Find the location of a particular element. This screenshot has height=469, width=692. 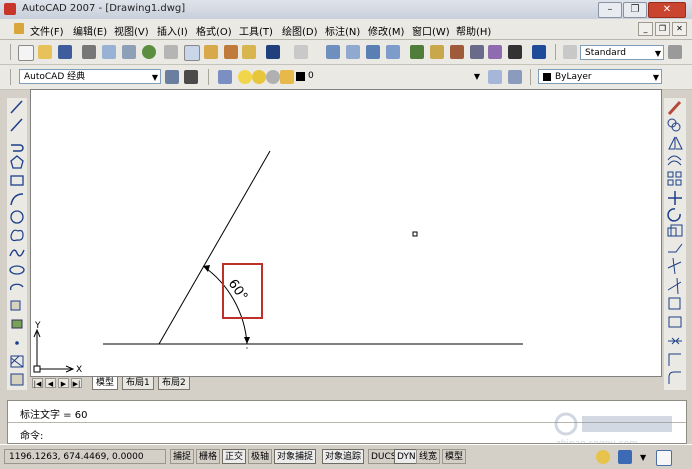

layer-properties-icon is located at coordinates (225, 77).